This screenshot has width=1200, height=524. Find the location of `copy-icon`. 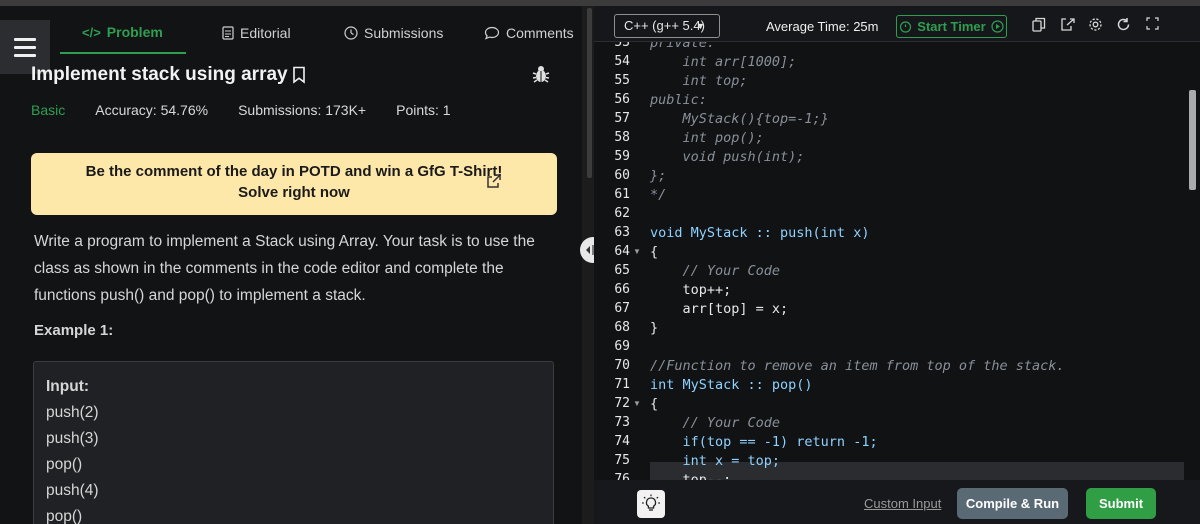

copy-icon is located at coordinates (1039, 24).